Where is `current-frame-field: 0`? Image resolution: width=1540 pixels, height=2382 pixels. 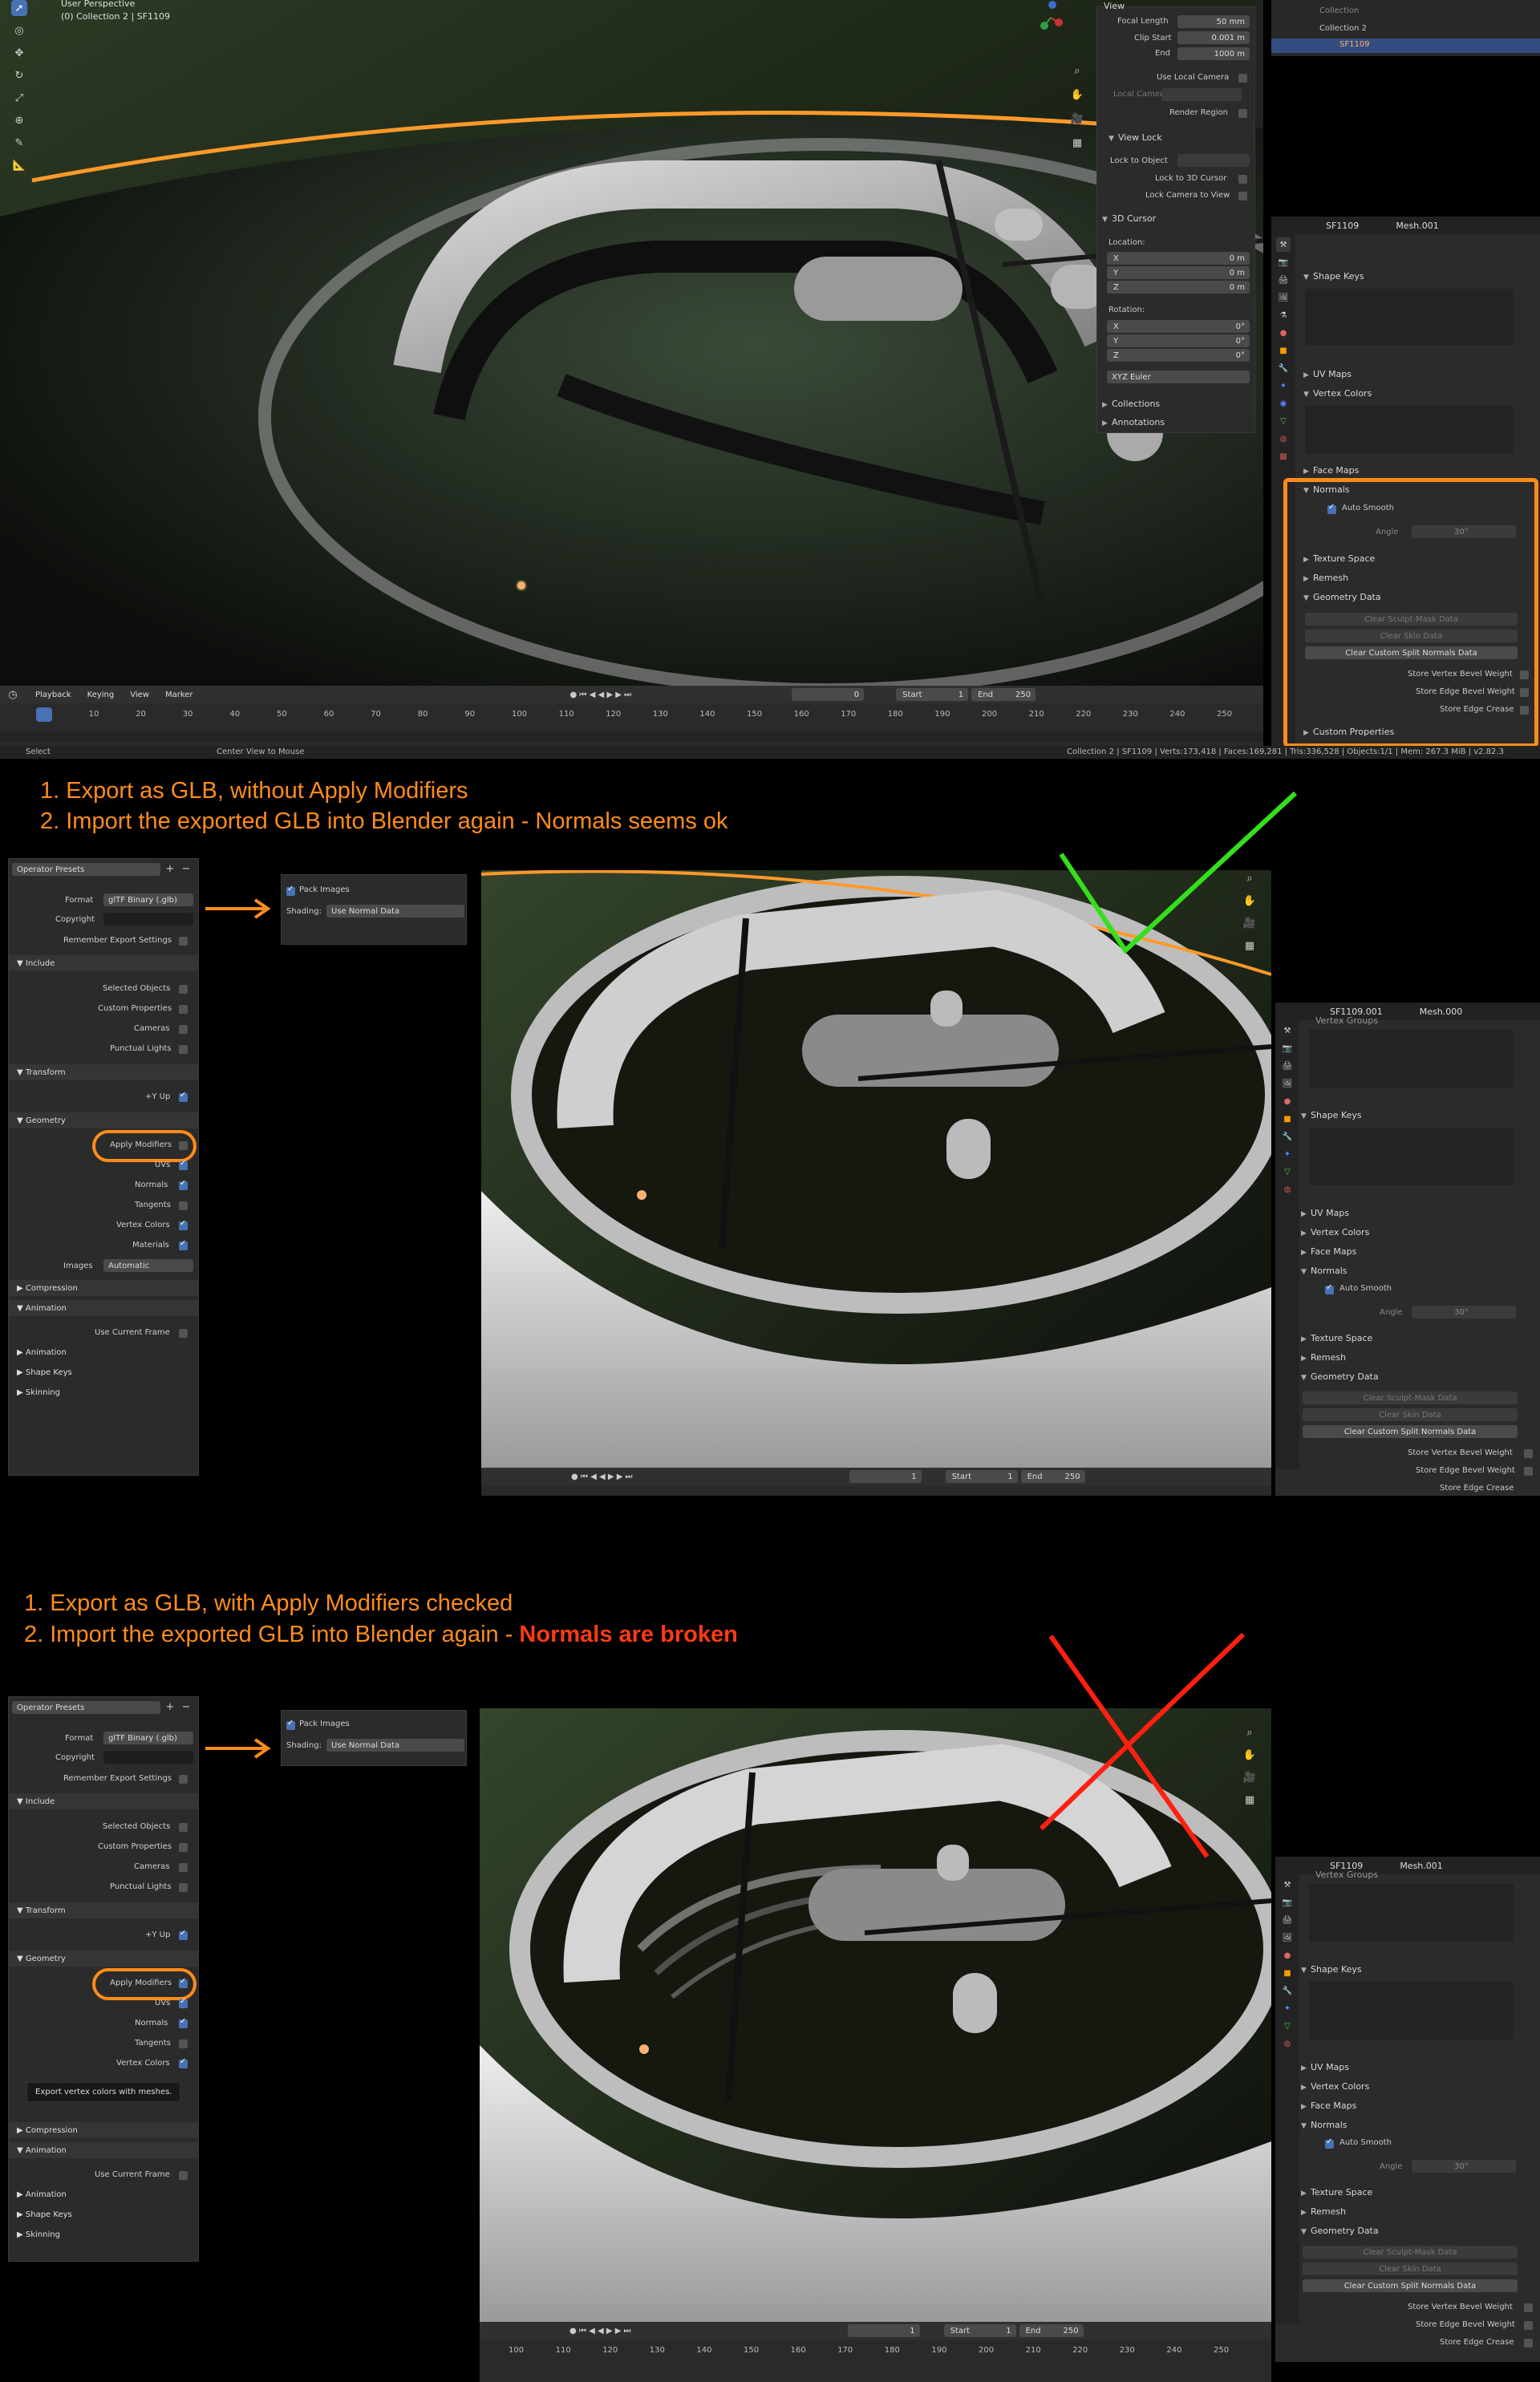
current-frame-field: 0 is located at coordinates (828, 694).